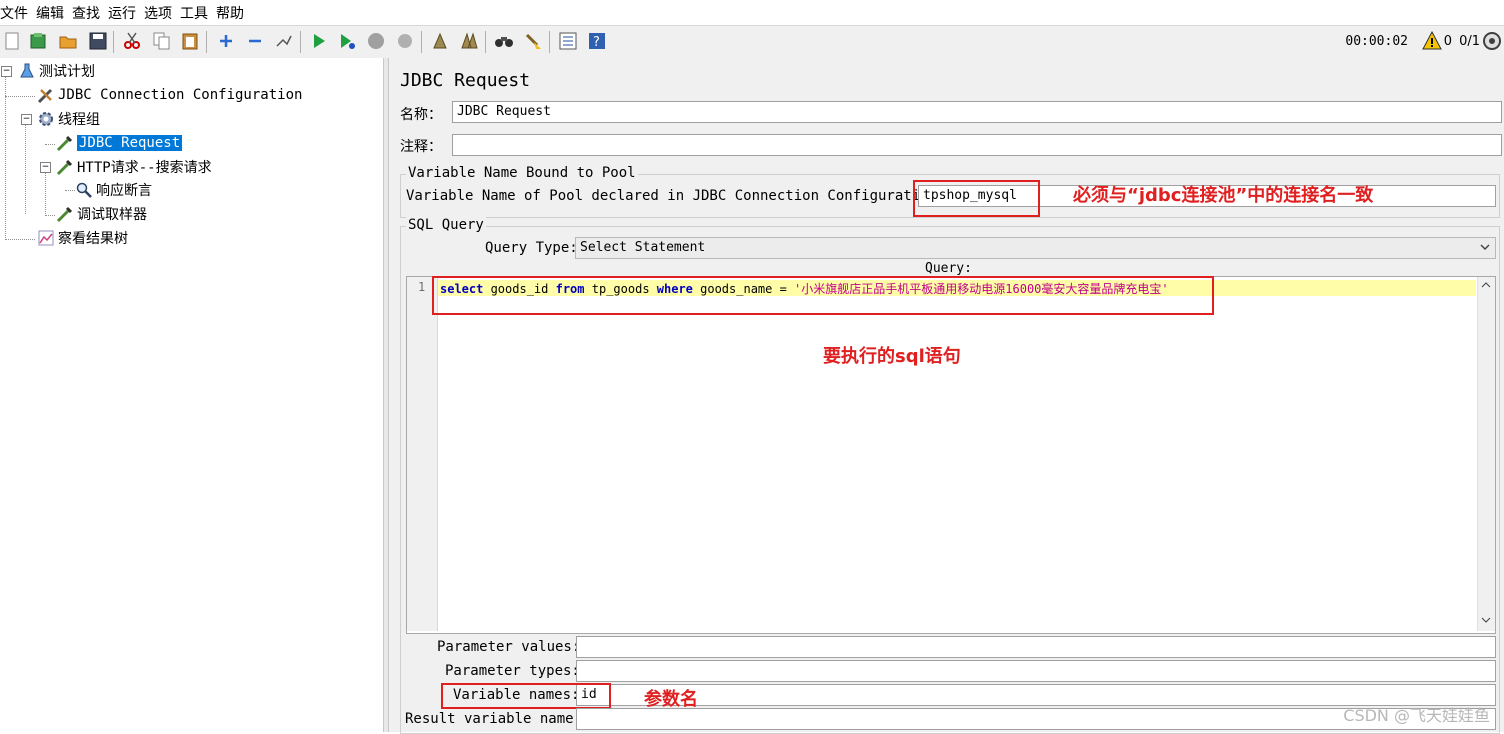 This screenshot has height=734, width=1504. Describe the element at coordinates (1485, 249) in the screenshot. I see `chevron-down-icon` at that location.